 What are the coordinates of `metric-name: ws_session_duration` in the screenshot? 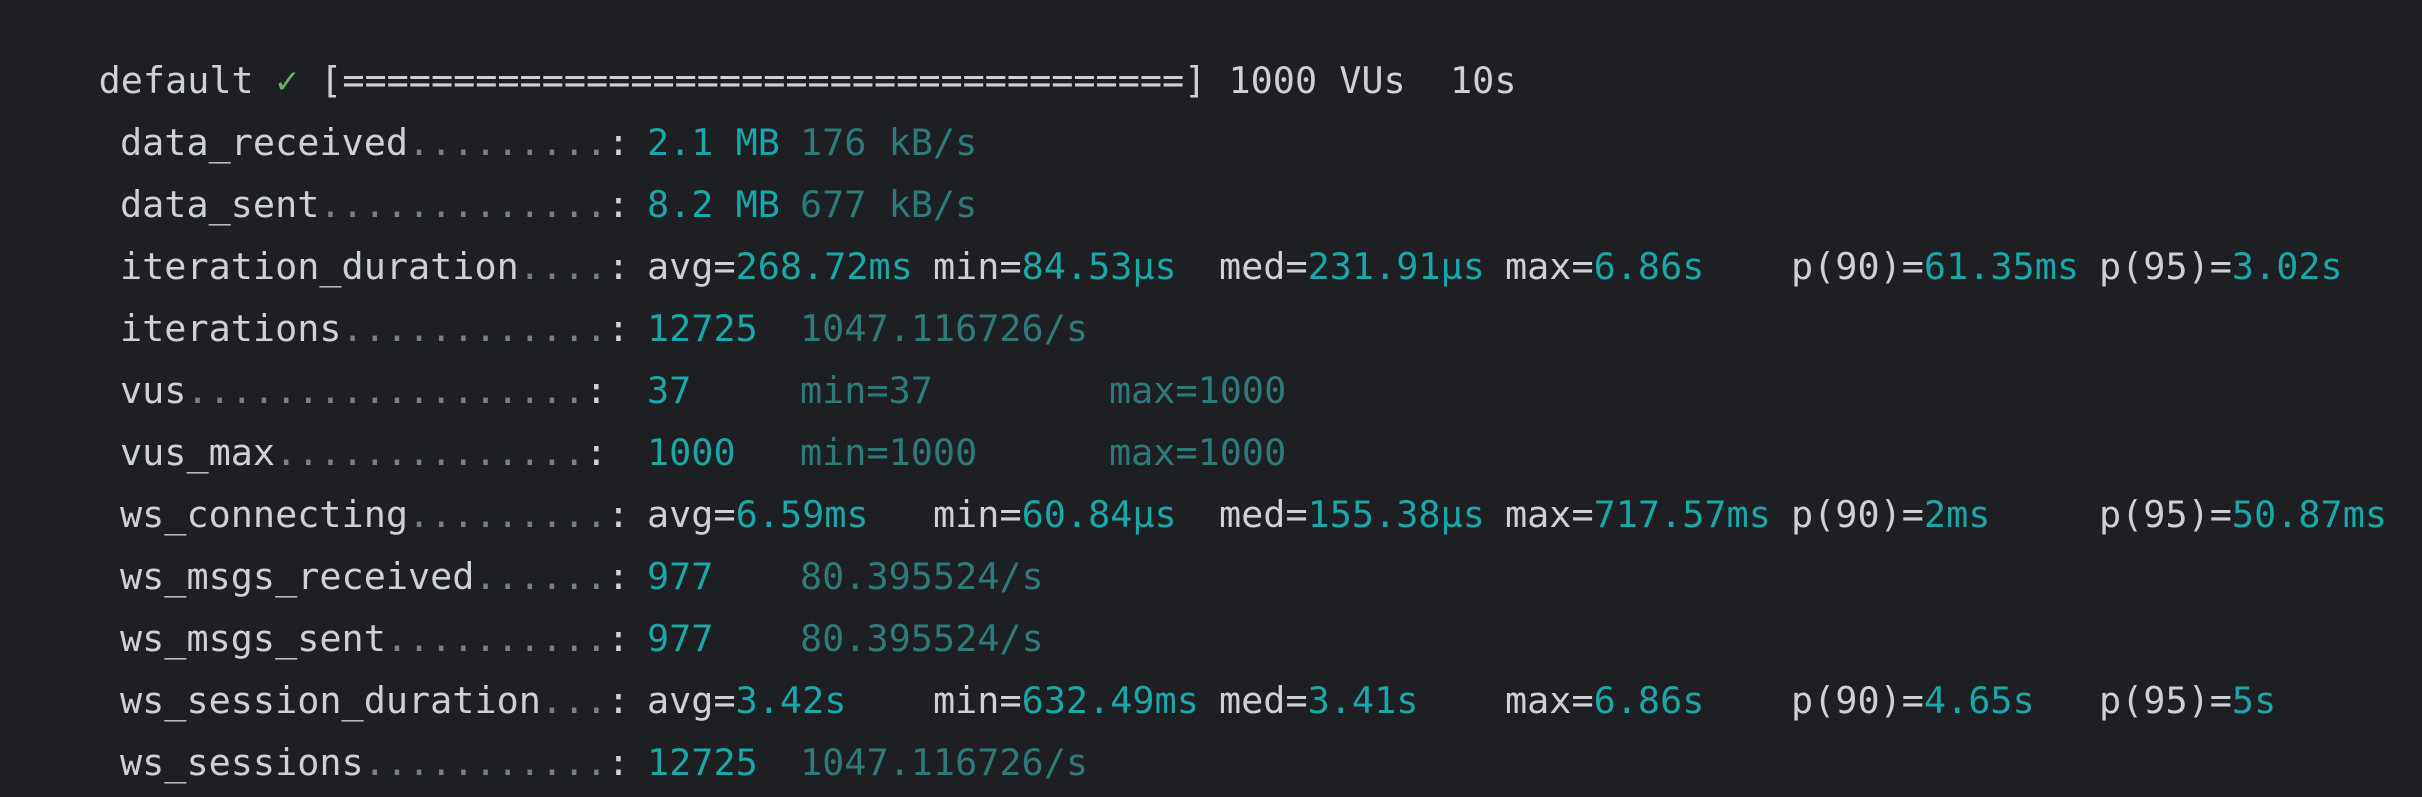 It's located at (330, 700).